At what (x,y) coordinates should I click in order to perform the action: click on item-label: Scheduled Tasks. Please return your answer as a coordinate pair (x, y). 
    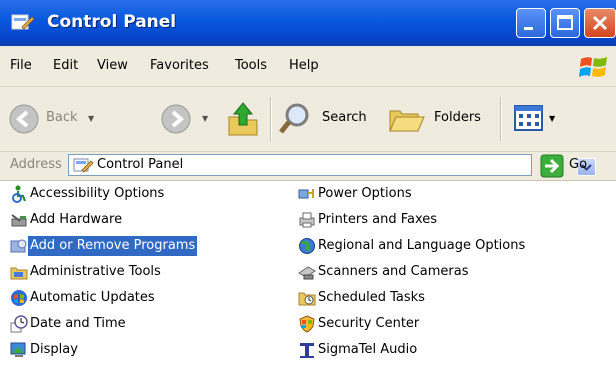
    Looking at the image, I should click on (371, 297).